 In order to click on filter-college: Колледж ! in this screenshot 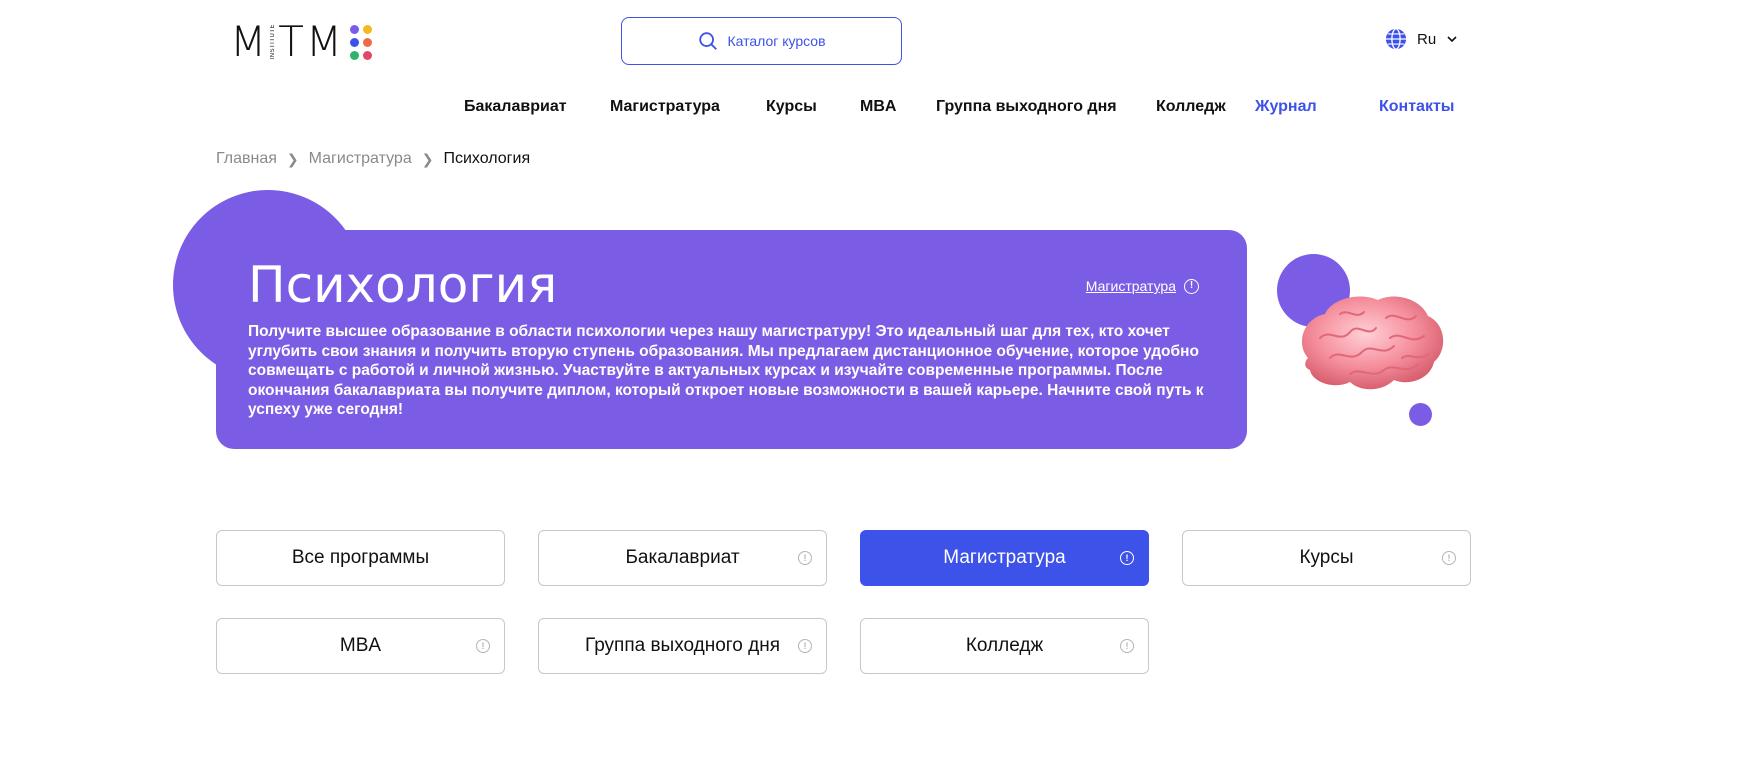, I will do `click(1004, 646)`.